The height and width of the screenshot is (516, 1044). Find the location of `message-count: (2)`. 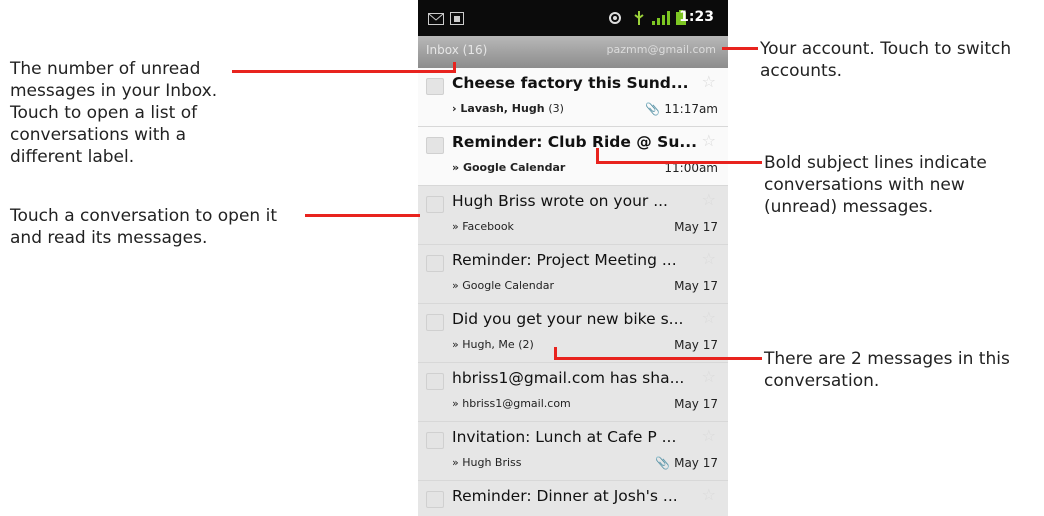

message-count: (2) is located at coordinates (526, 344).